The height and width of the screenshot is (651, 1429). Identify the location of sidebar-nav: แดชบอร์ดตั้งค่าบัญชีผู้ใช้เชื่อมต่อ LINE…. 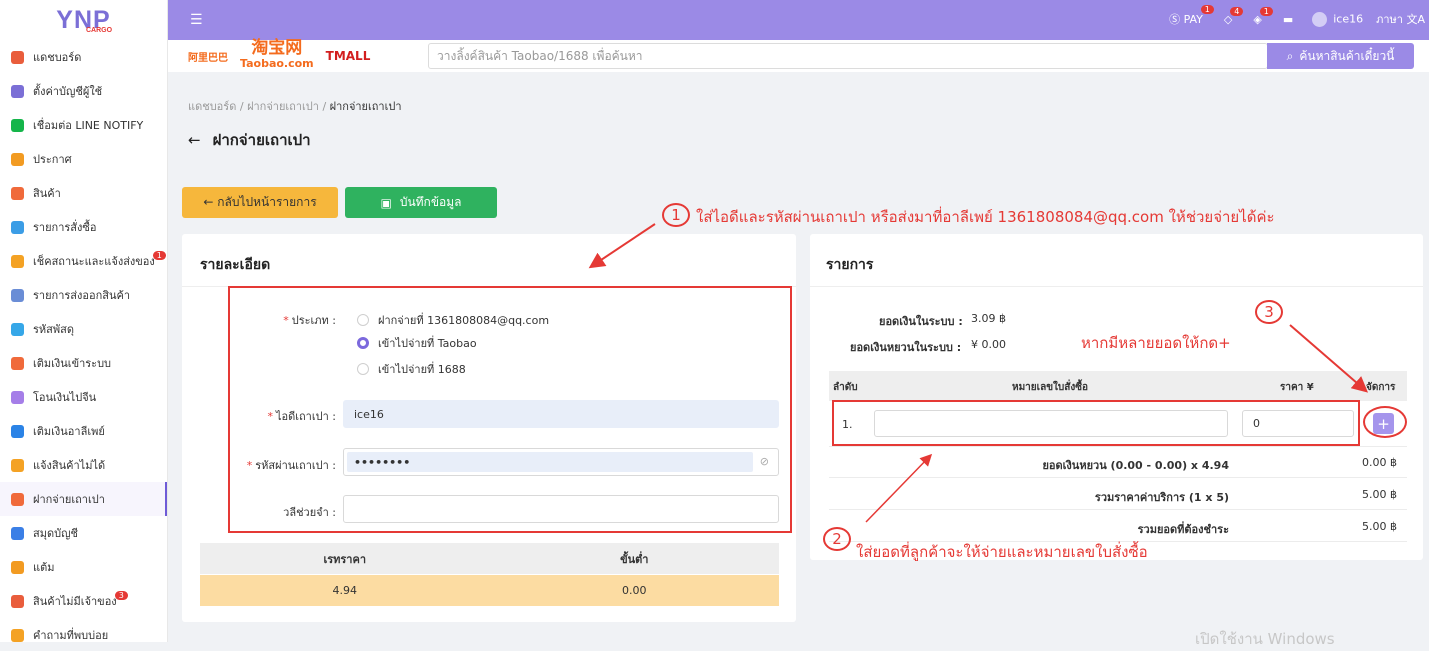
(83, 341).